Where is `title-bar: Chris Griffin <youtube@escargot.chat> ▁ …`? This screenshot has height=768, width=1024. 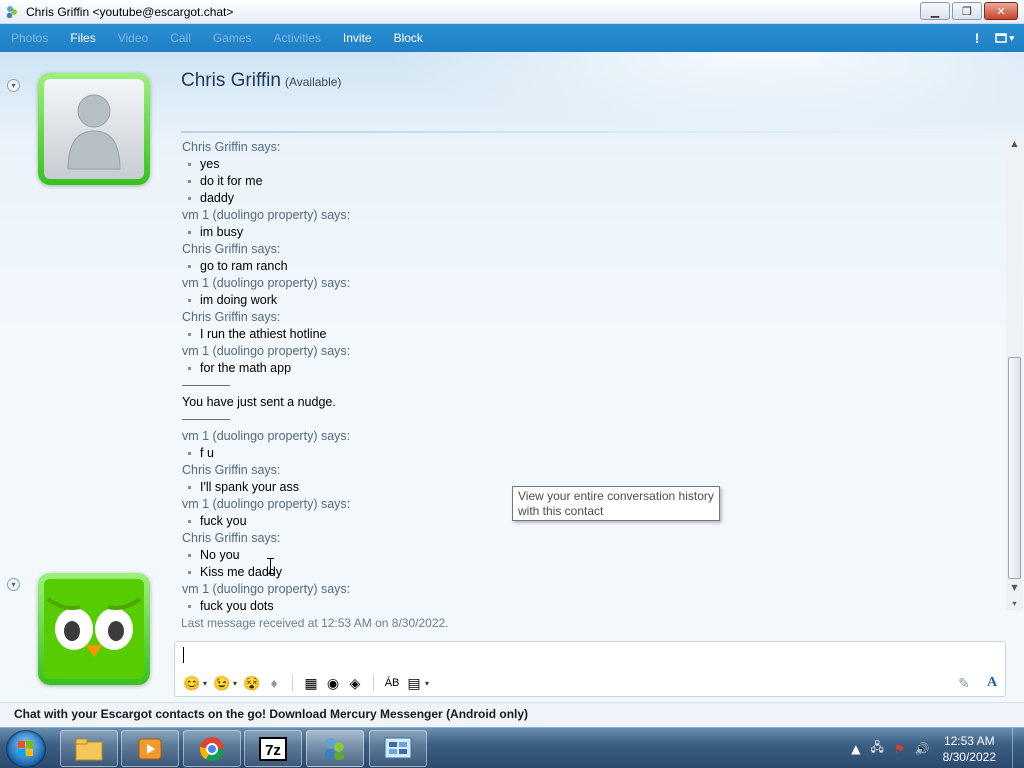
title-bar: Chris Griffin <youtube@escargot.chat> ▁ … is located at coordinates (512, 12).